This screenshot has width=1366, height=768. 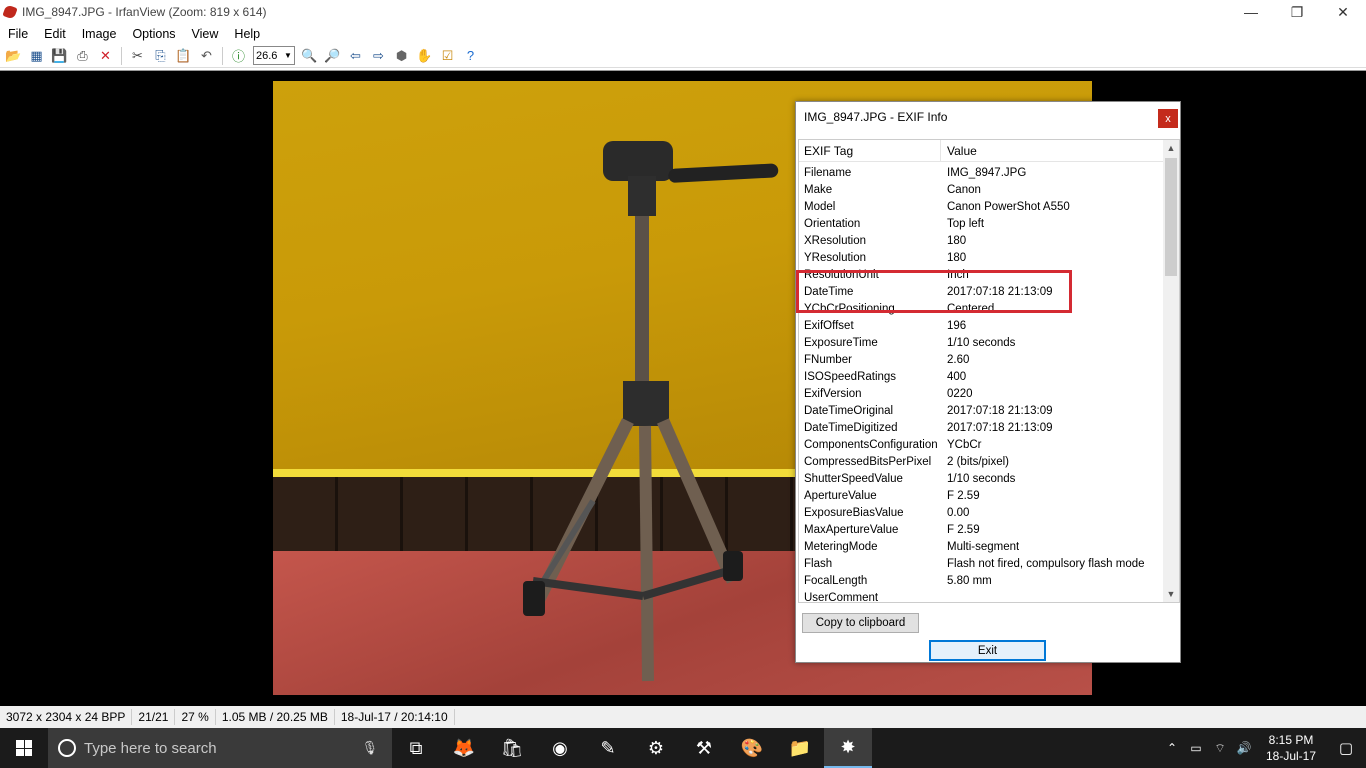 What do you see at coordinates (982, 596) in the screenshot?
I see `exif-row: UserComment` at bounding box center [982, 596].